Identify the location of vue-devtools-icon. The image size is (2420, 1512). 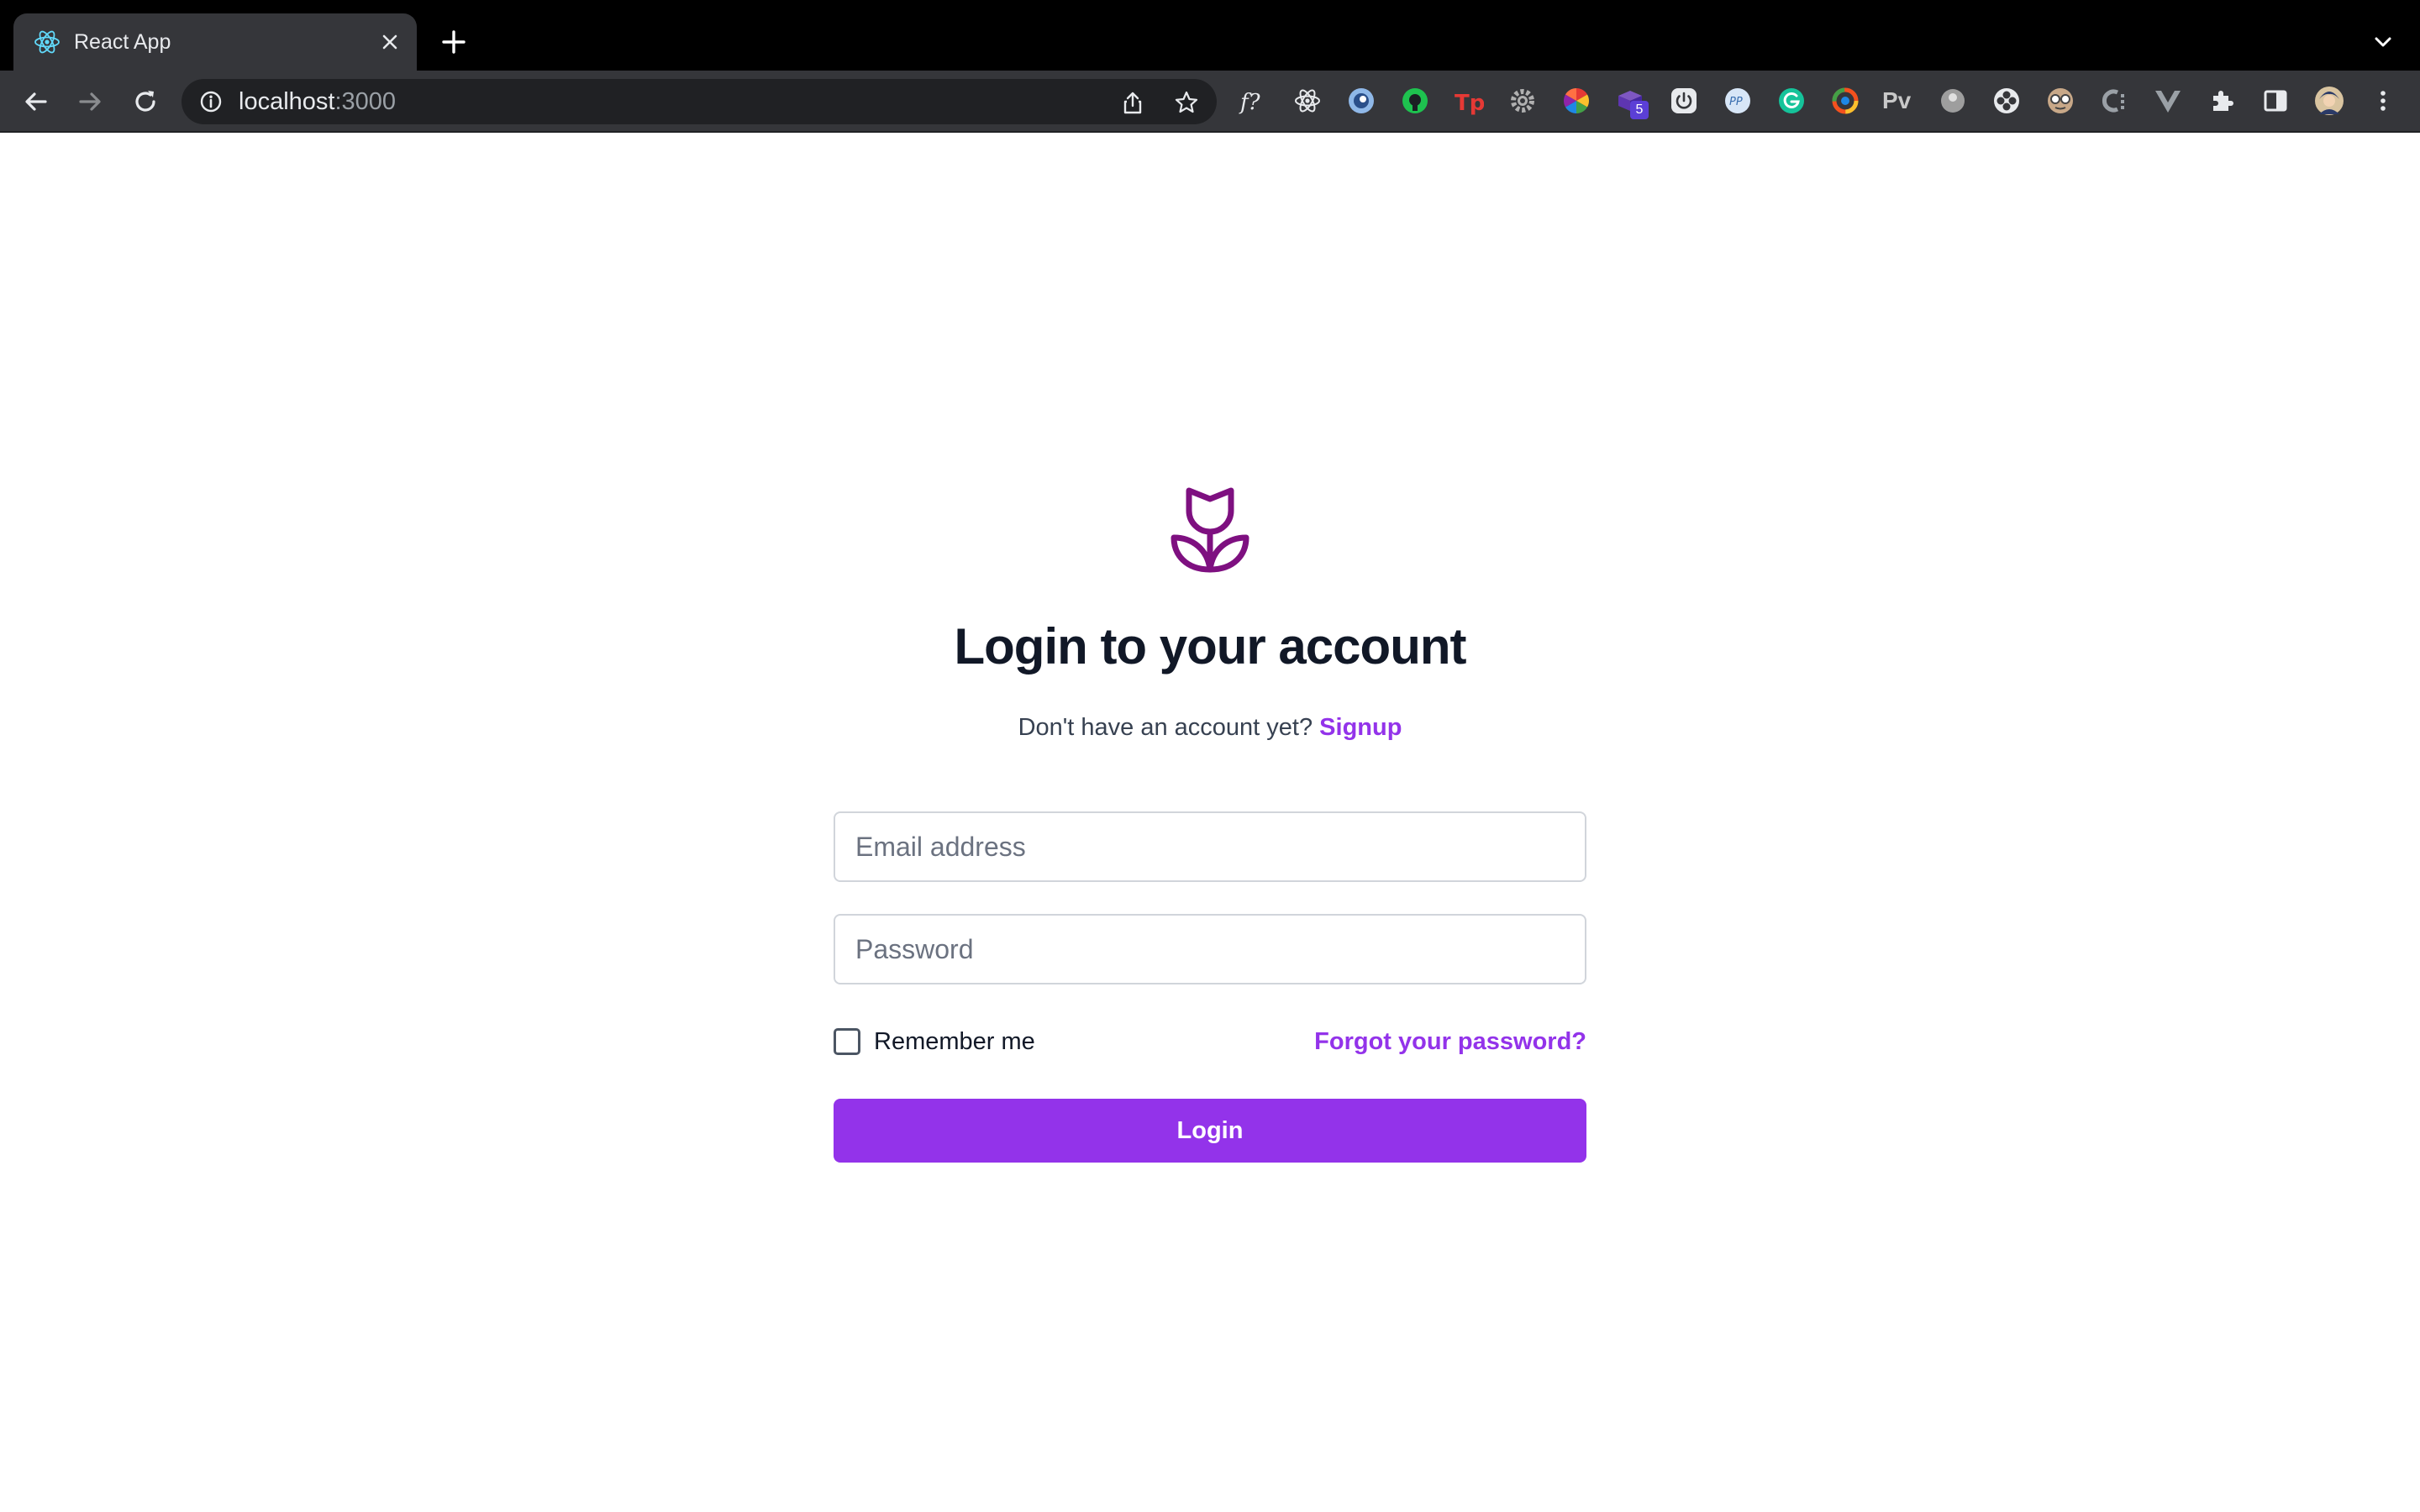
(2168, 101).